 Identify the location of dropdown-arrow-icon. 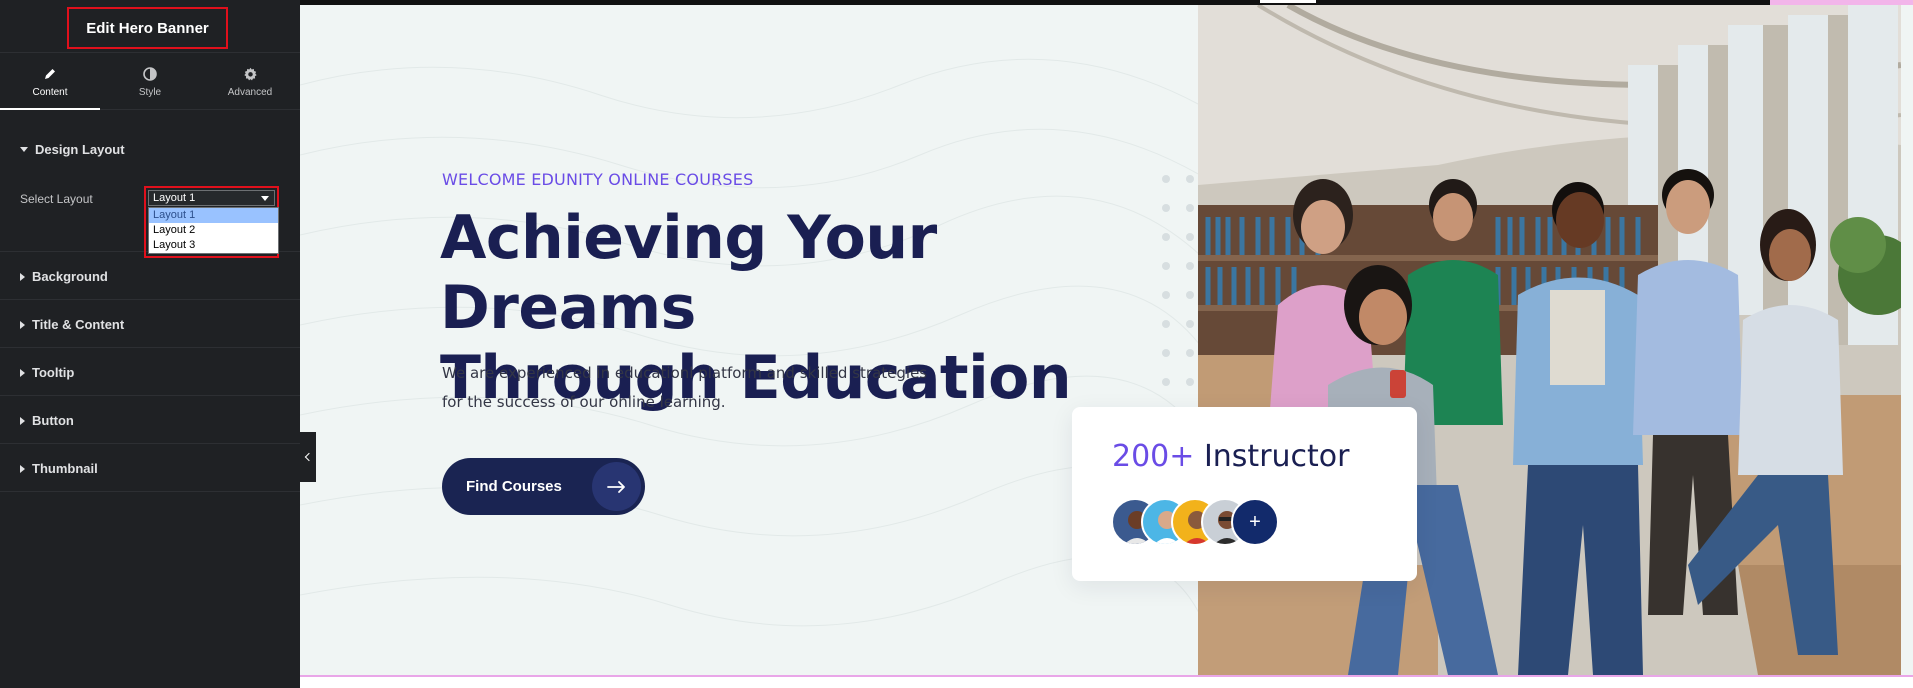
(265, 198).